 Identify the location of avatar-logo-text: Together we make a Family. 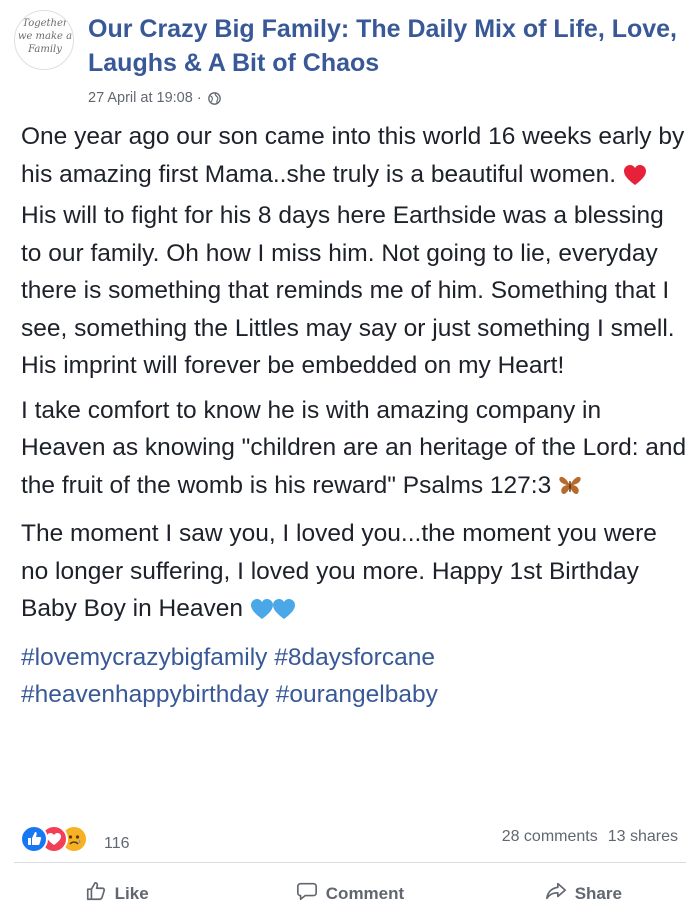
(45, 36).